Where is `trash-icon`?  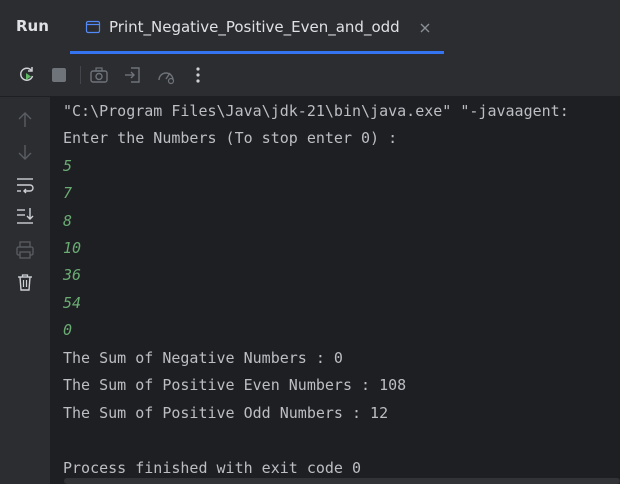
trash-icon is located at coordinates (25, 282).